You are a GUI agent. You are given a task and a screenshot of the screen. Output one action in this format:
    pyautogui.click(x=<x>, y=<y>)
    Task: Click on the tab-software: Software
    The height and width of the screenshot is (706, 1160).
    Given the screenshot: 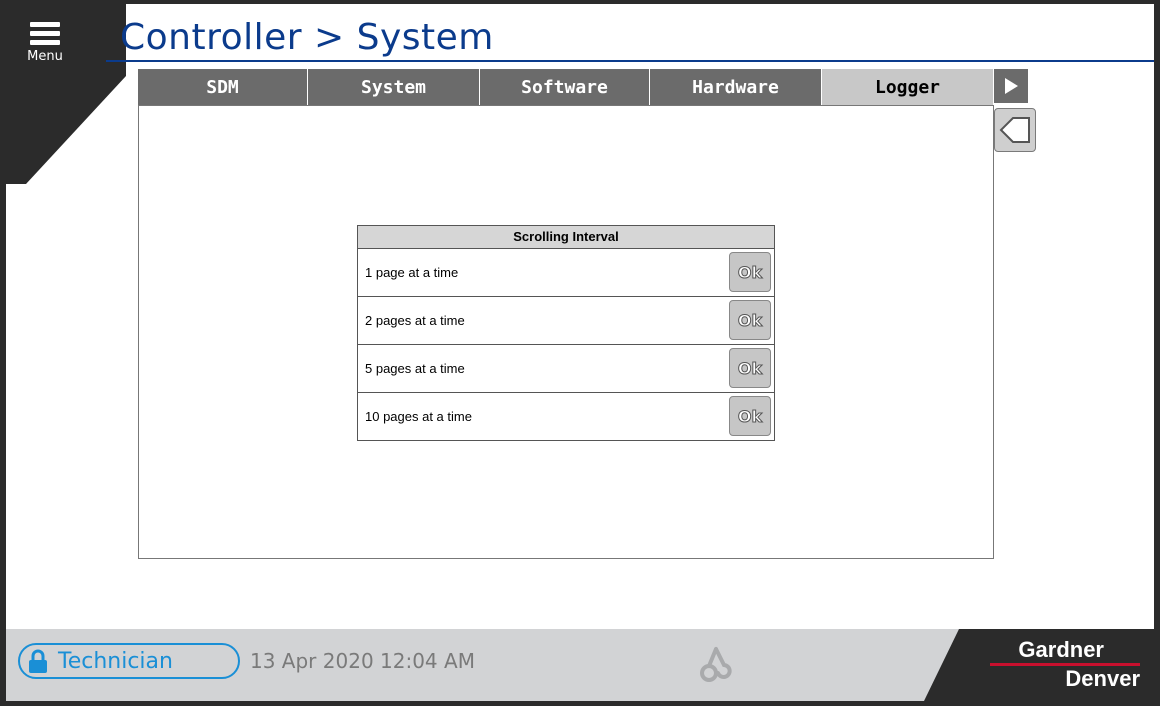 What is the action you would take?
    pyautogui.click(x=565, y=87)
    